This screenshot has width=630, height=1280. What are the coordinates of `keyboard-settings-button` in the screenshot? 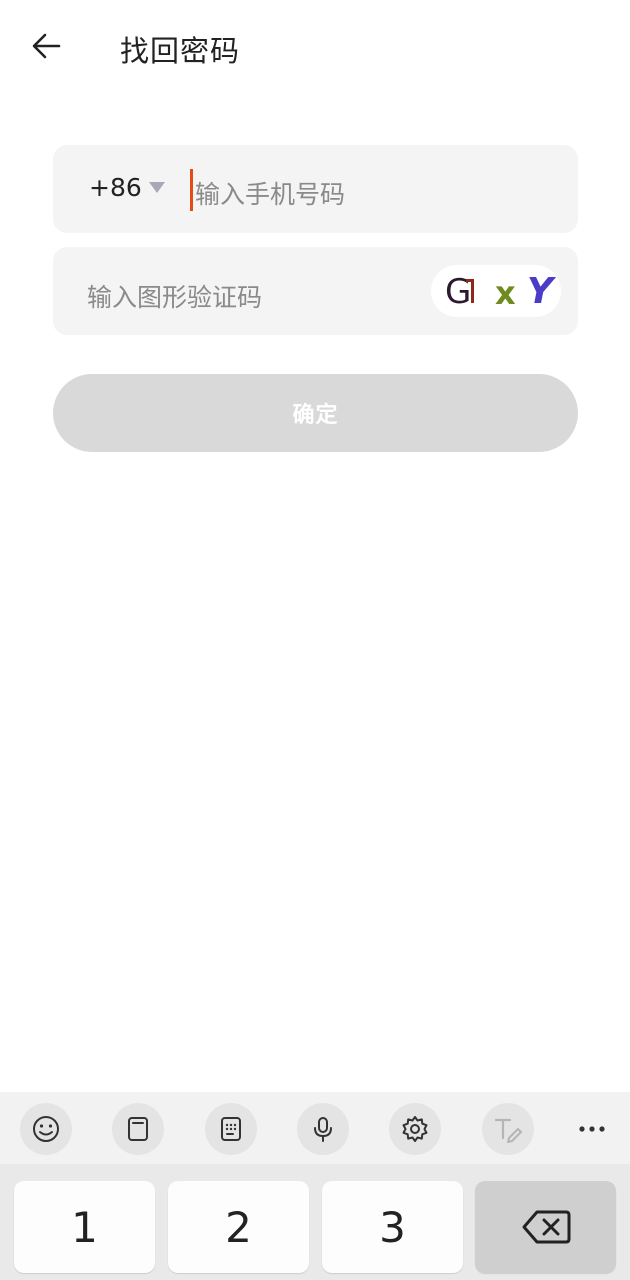 It's located at (415, 1129).